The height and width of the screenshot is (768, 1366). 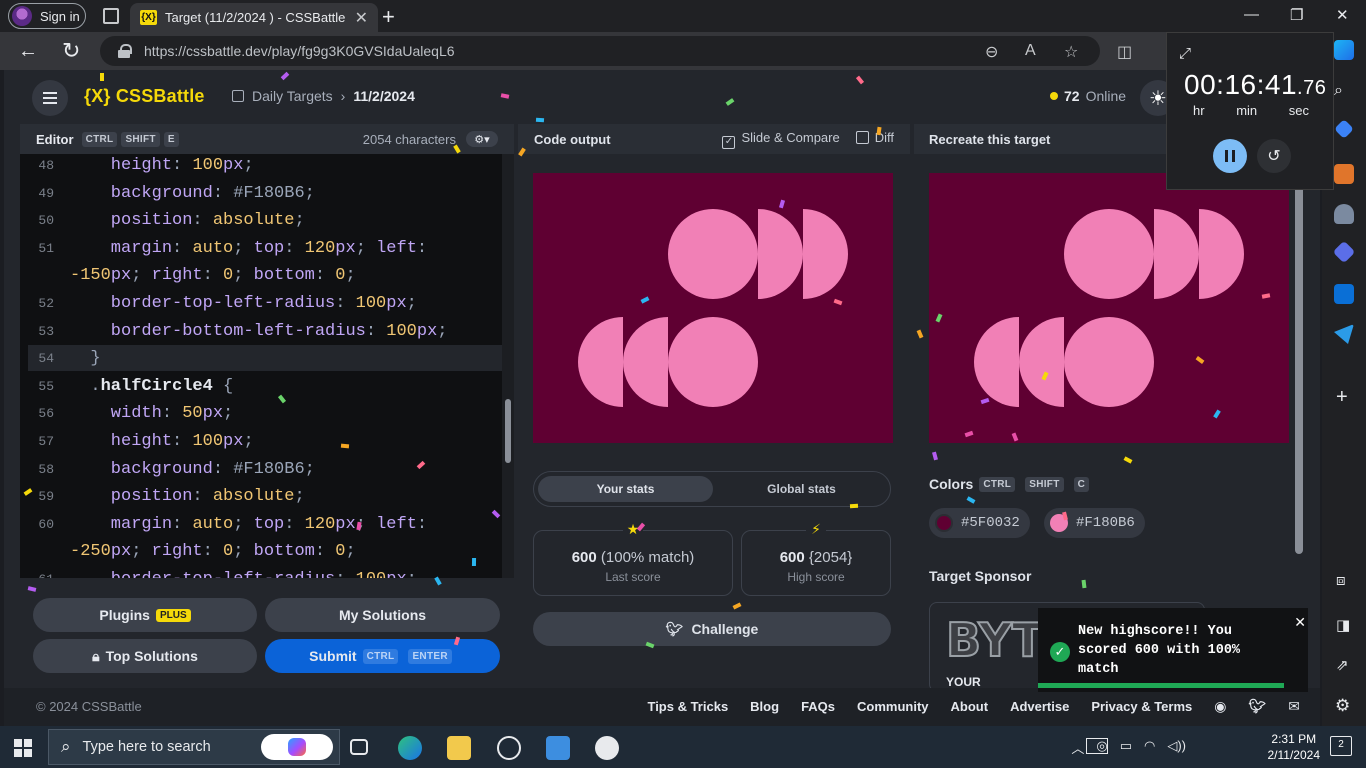 What do you see at coordinates (482, 139) in the screenshot?
I see `editor-settings-button: ⚙▾` at bounding box center [482, 139].